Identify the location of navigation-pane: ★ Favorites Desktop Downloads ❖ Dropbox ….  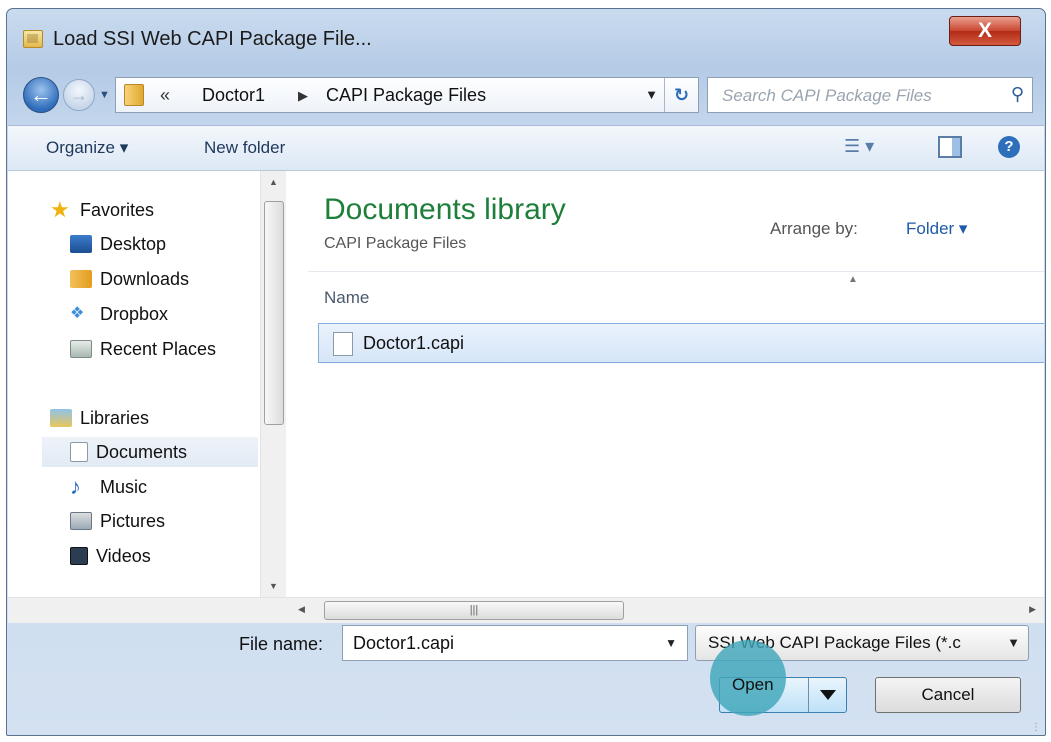
(133, 384).